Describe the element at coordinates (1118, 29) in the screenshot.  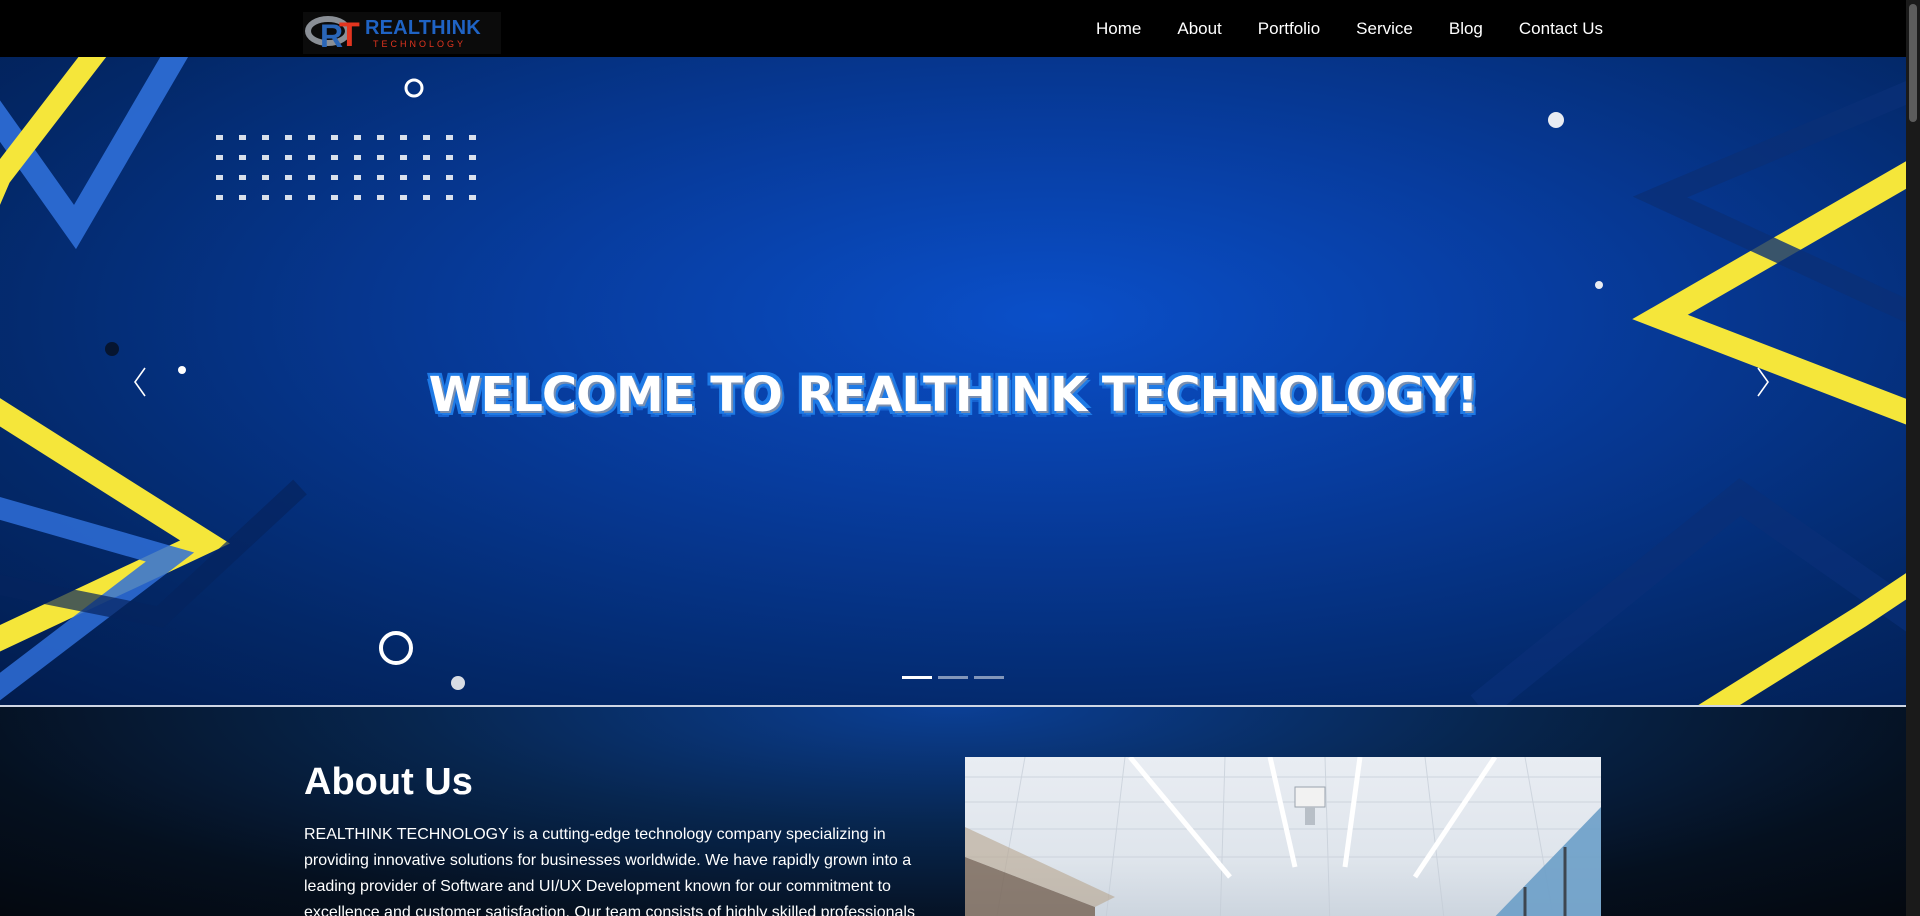
I see `nav-link-home: Home` at that location.